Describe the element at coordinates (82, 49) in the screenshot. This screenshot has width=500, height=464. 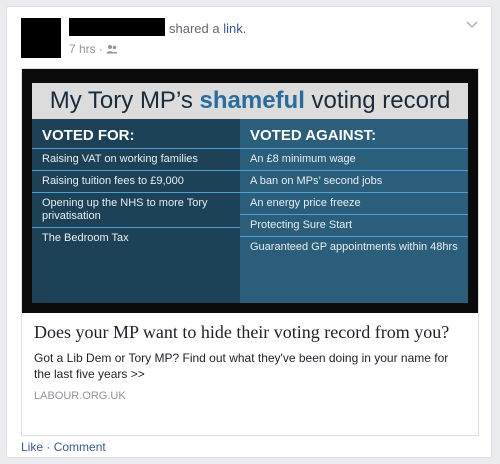
I see `timestamp: 7 hrs` at that location.